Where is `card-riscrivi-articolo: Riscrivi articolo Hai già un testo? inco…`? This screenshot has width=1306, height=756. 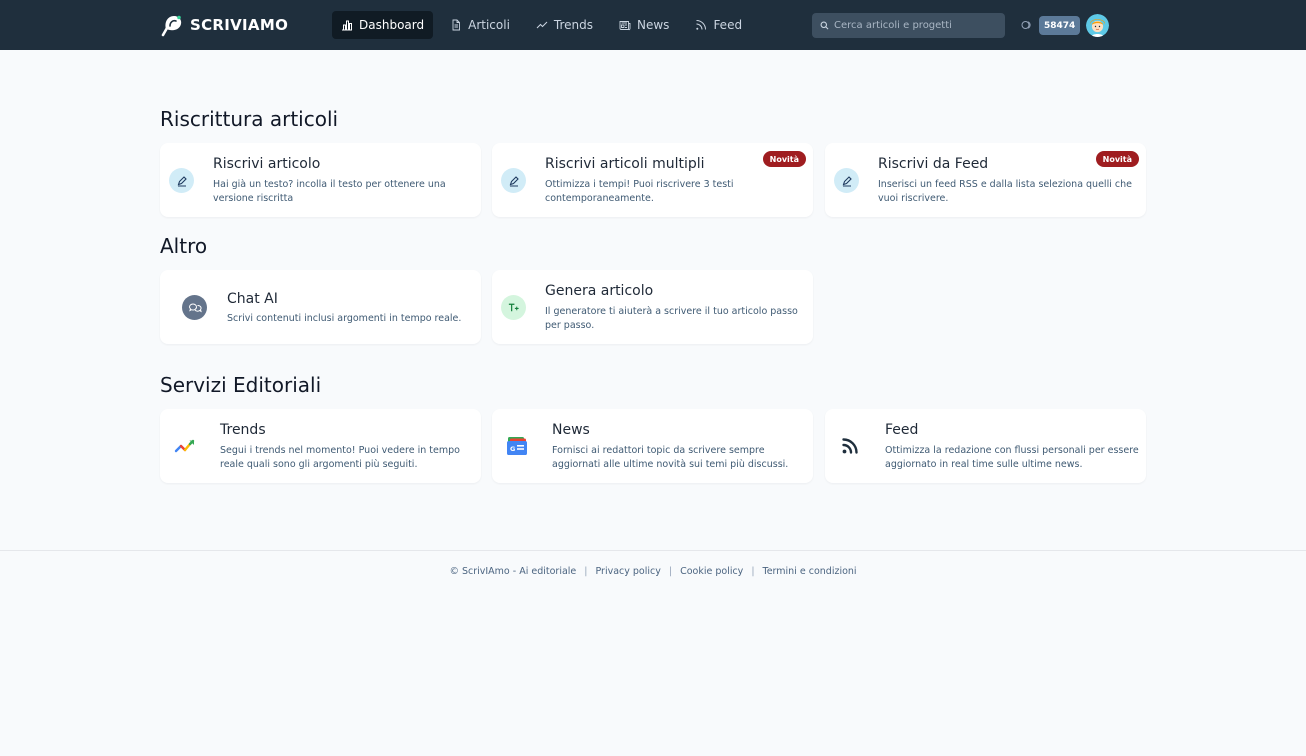 card-riscrivi-articolo: Riscrivi articolo Hai già un testo? inco… is located at coordinates (320, 180).